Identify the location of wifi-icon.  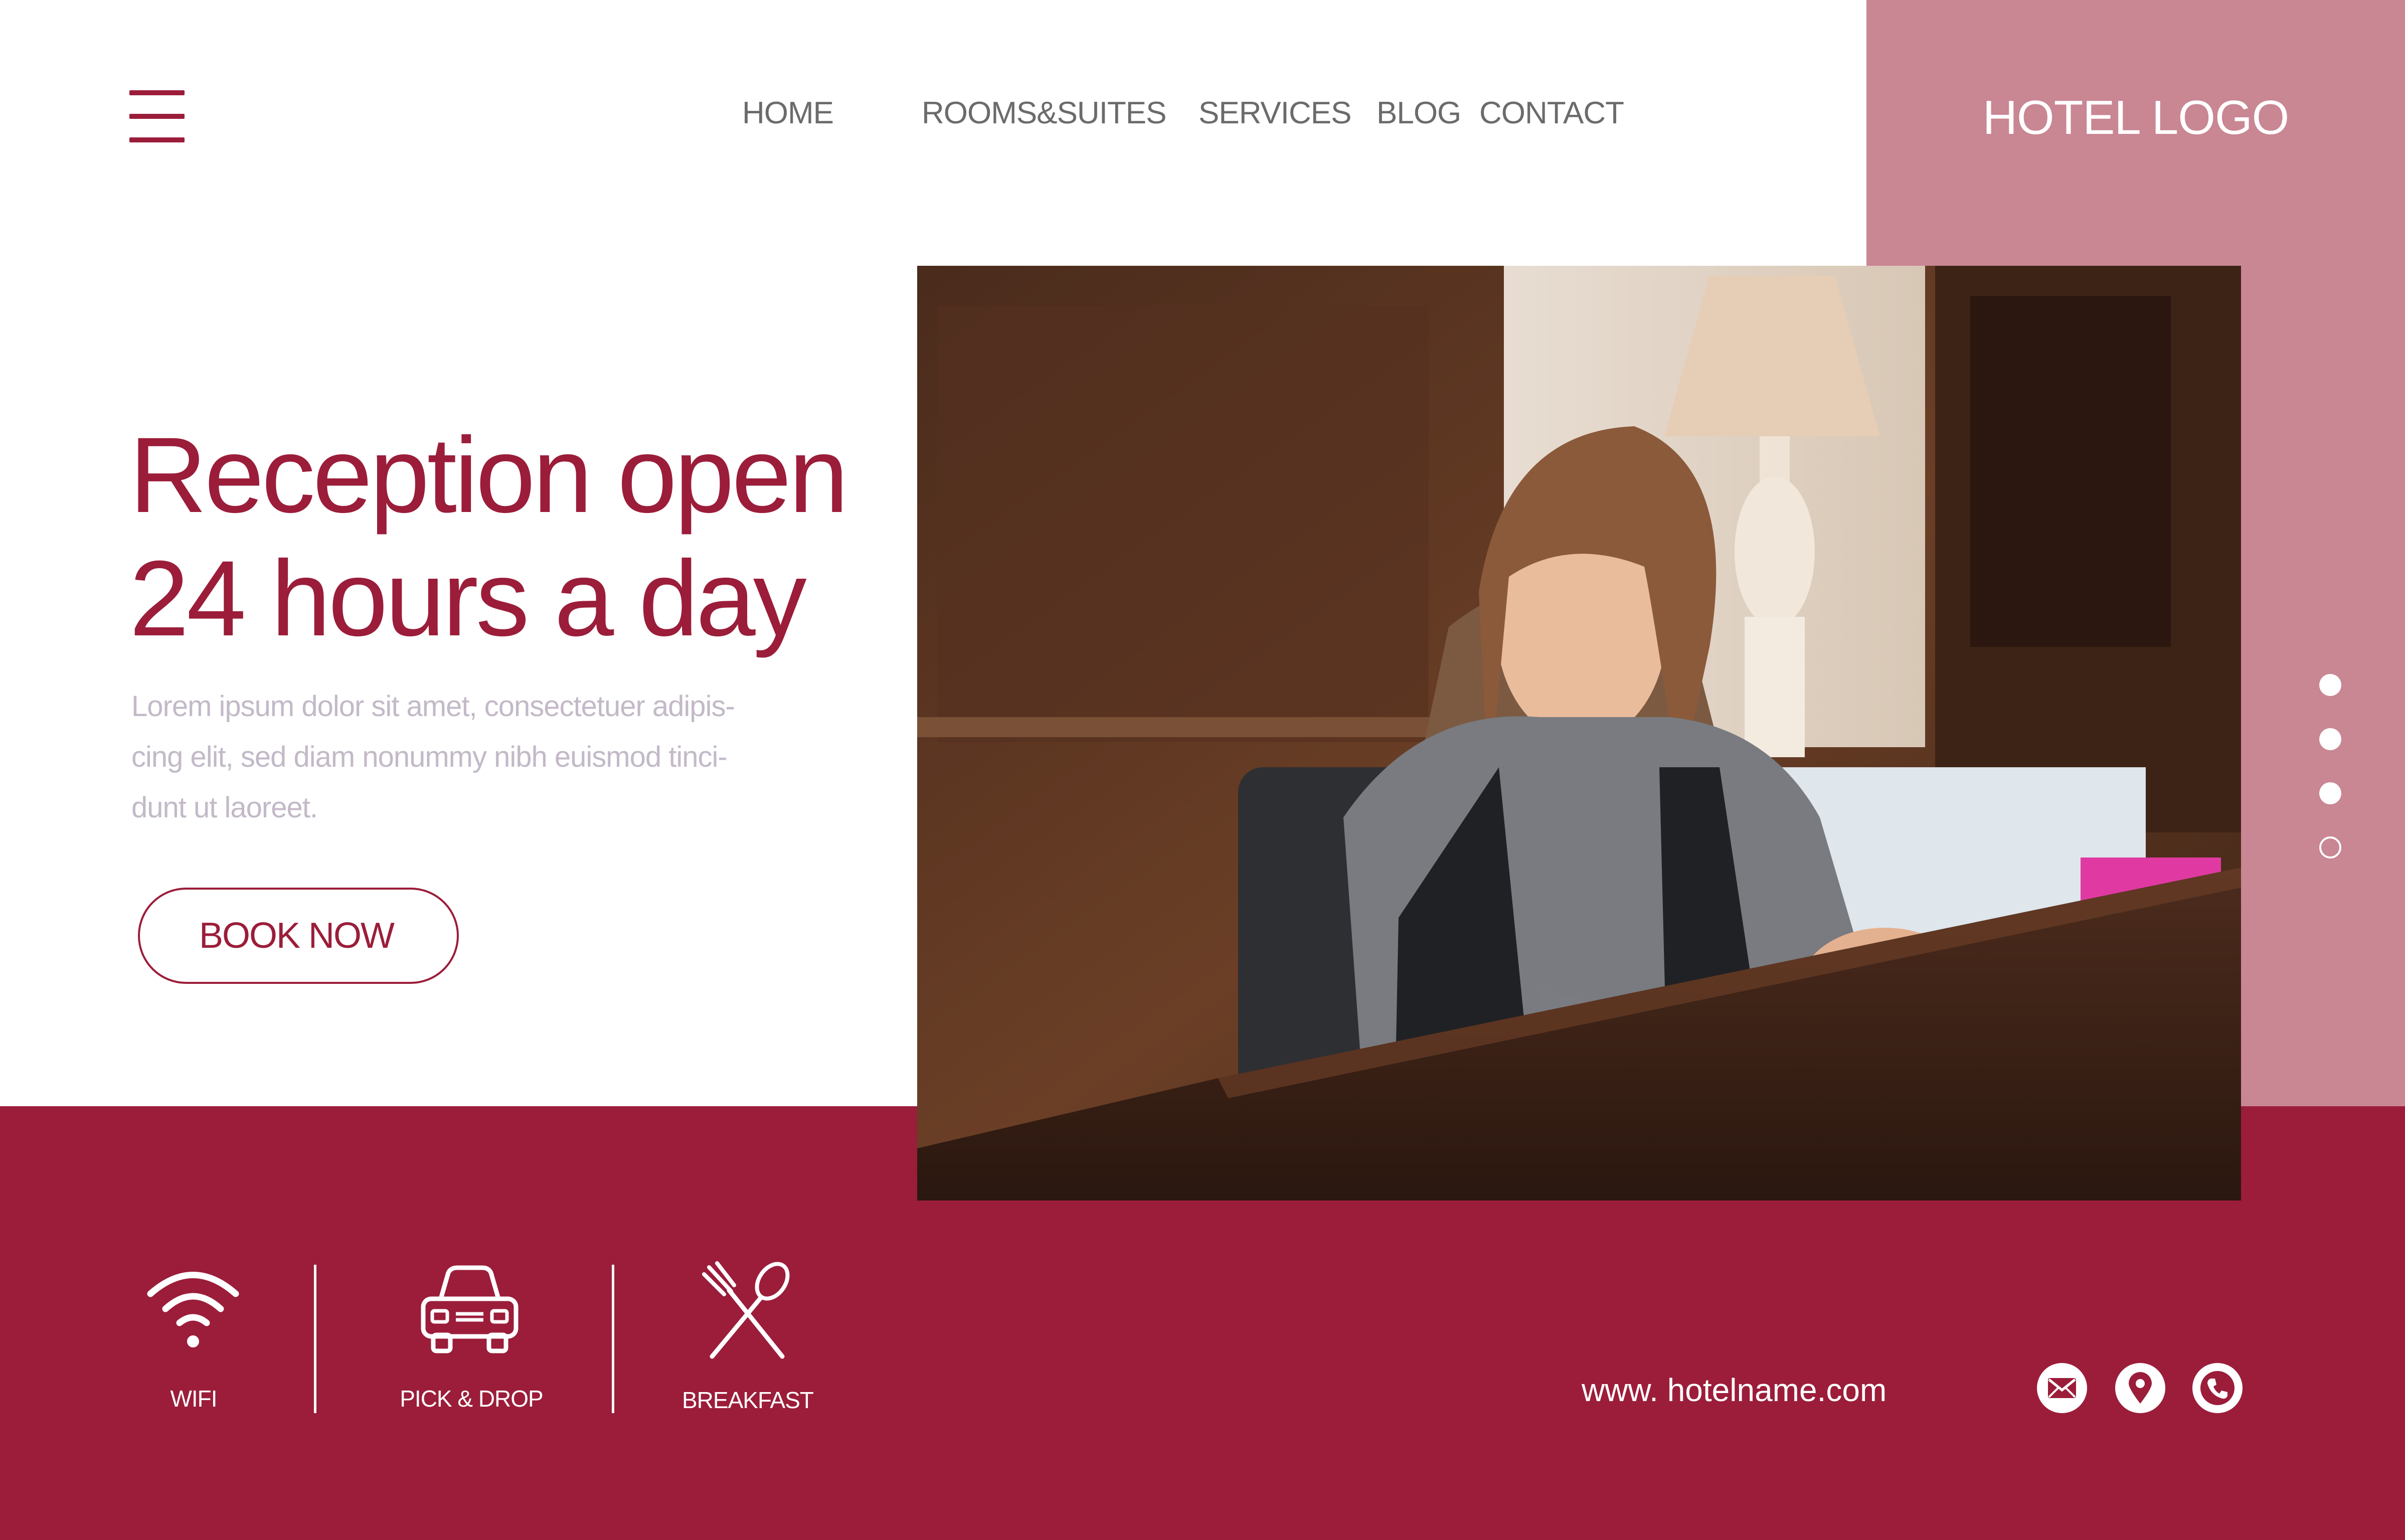
(193, 1308).